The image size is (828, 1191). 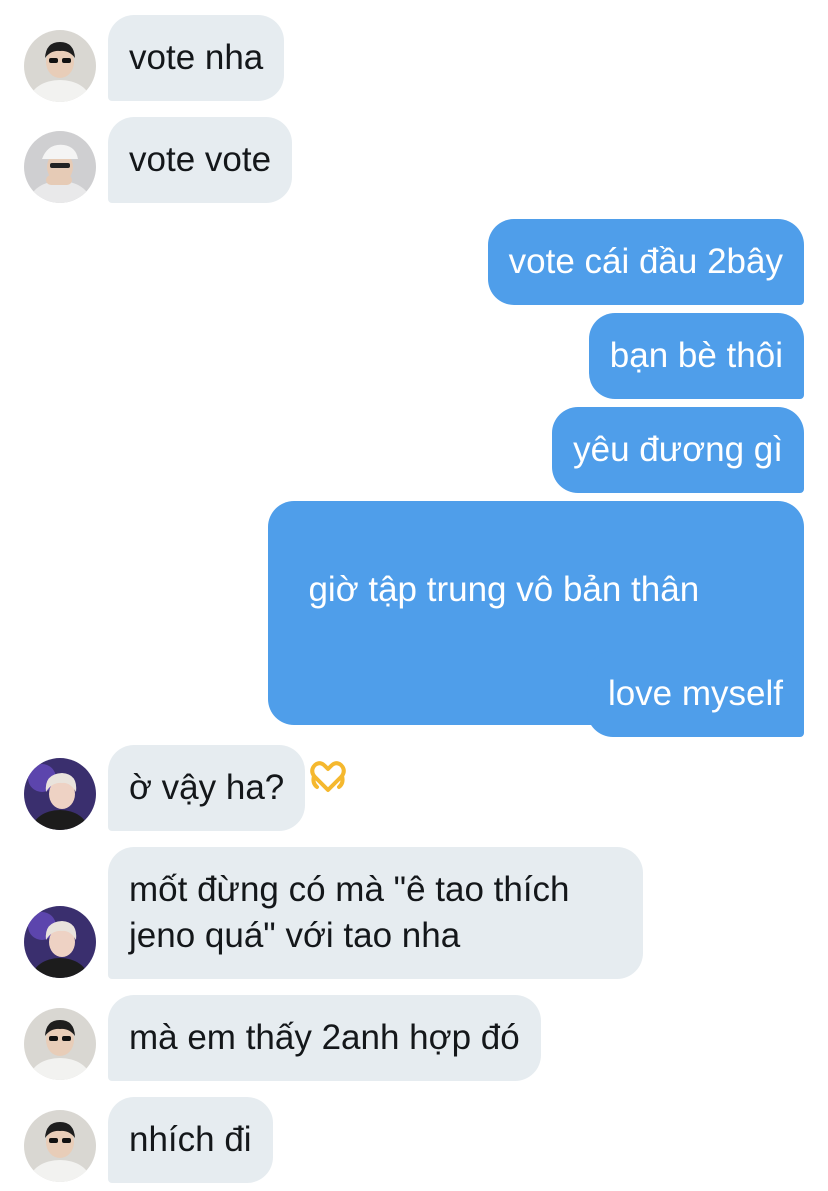 I want to click on incoming-message: nhích đi, so click(x=190, y=1140).